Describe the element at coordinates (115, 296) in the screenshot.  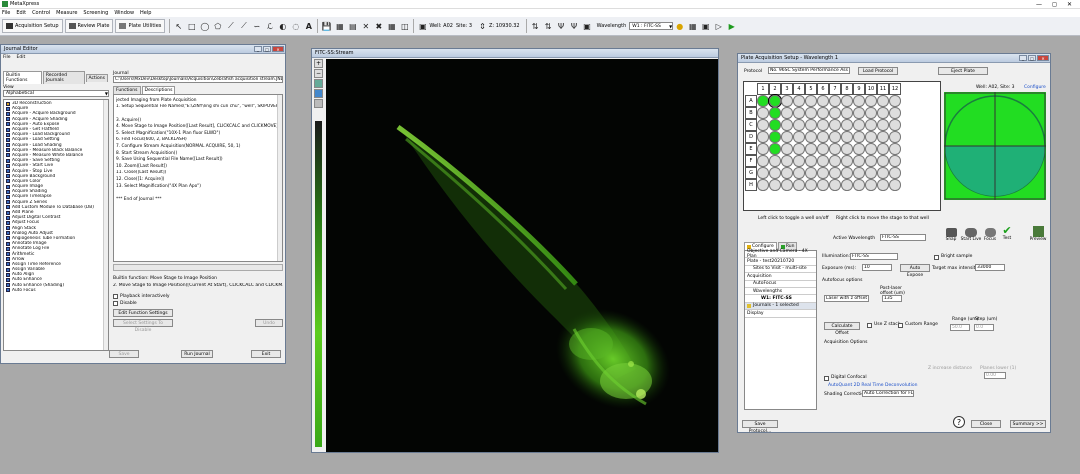
I see `playback-checkbox` at that location.